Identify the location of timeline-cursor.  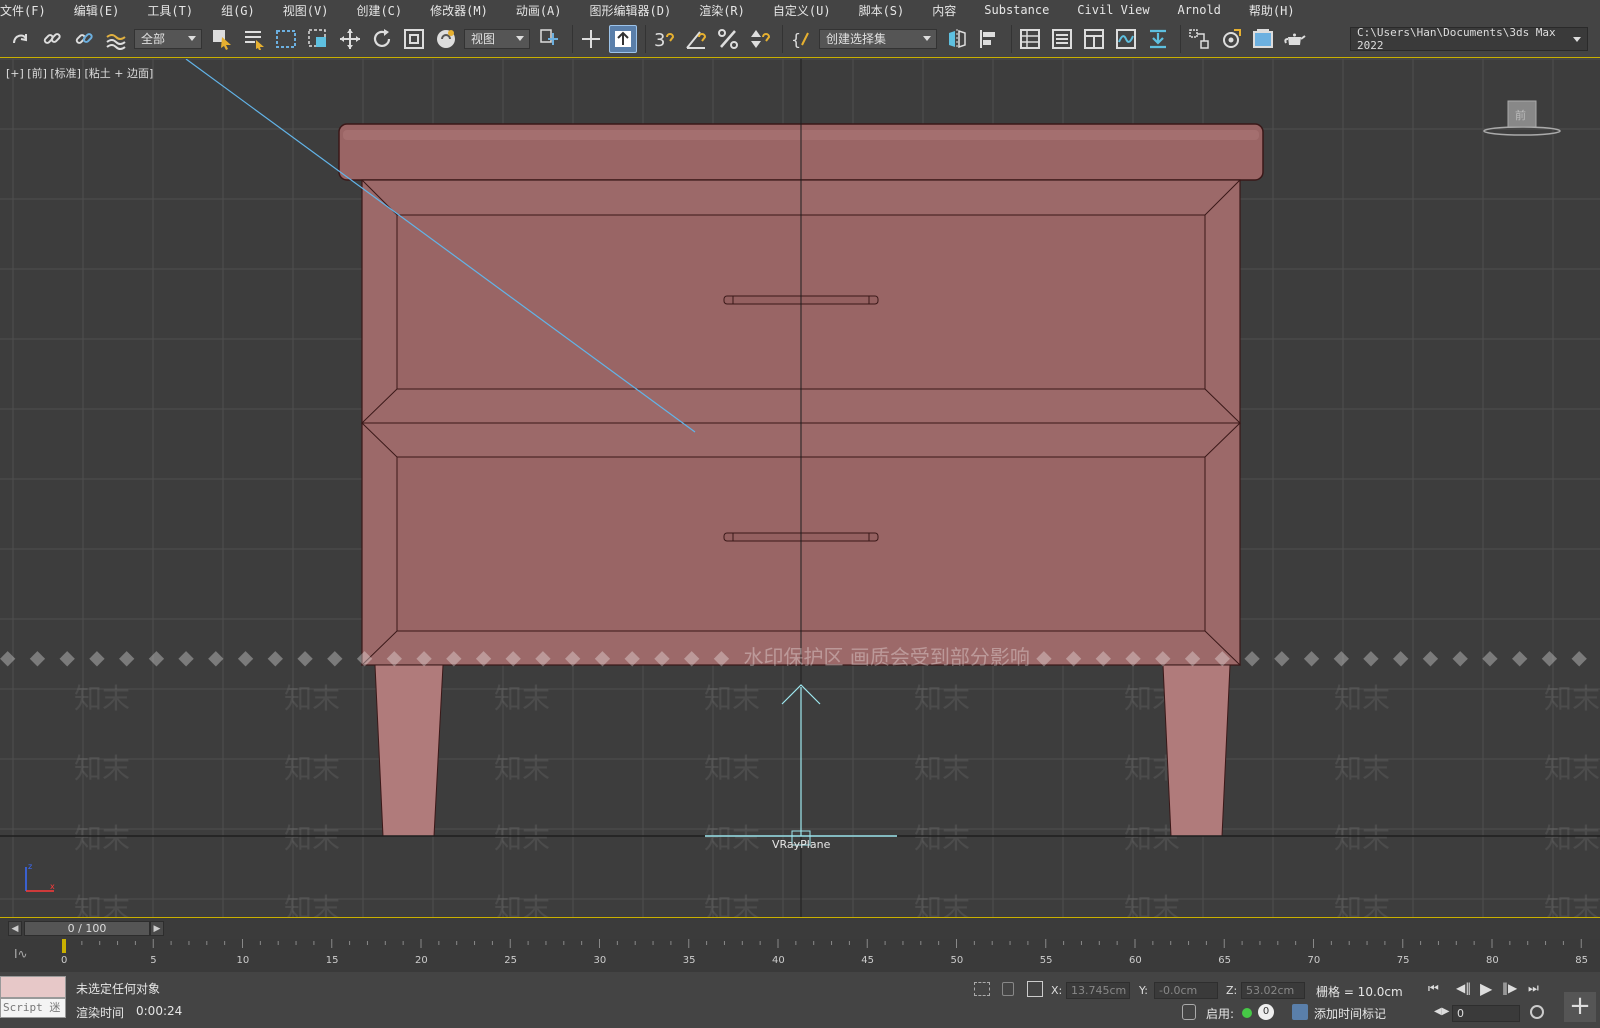
(64, 946).